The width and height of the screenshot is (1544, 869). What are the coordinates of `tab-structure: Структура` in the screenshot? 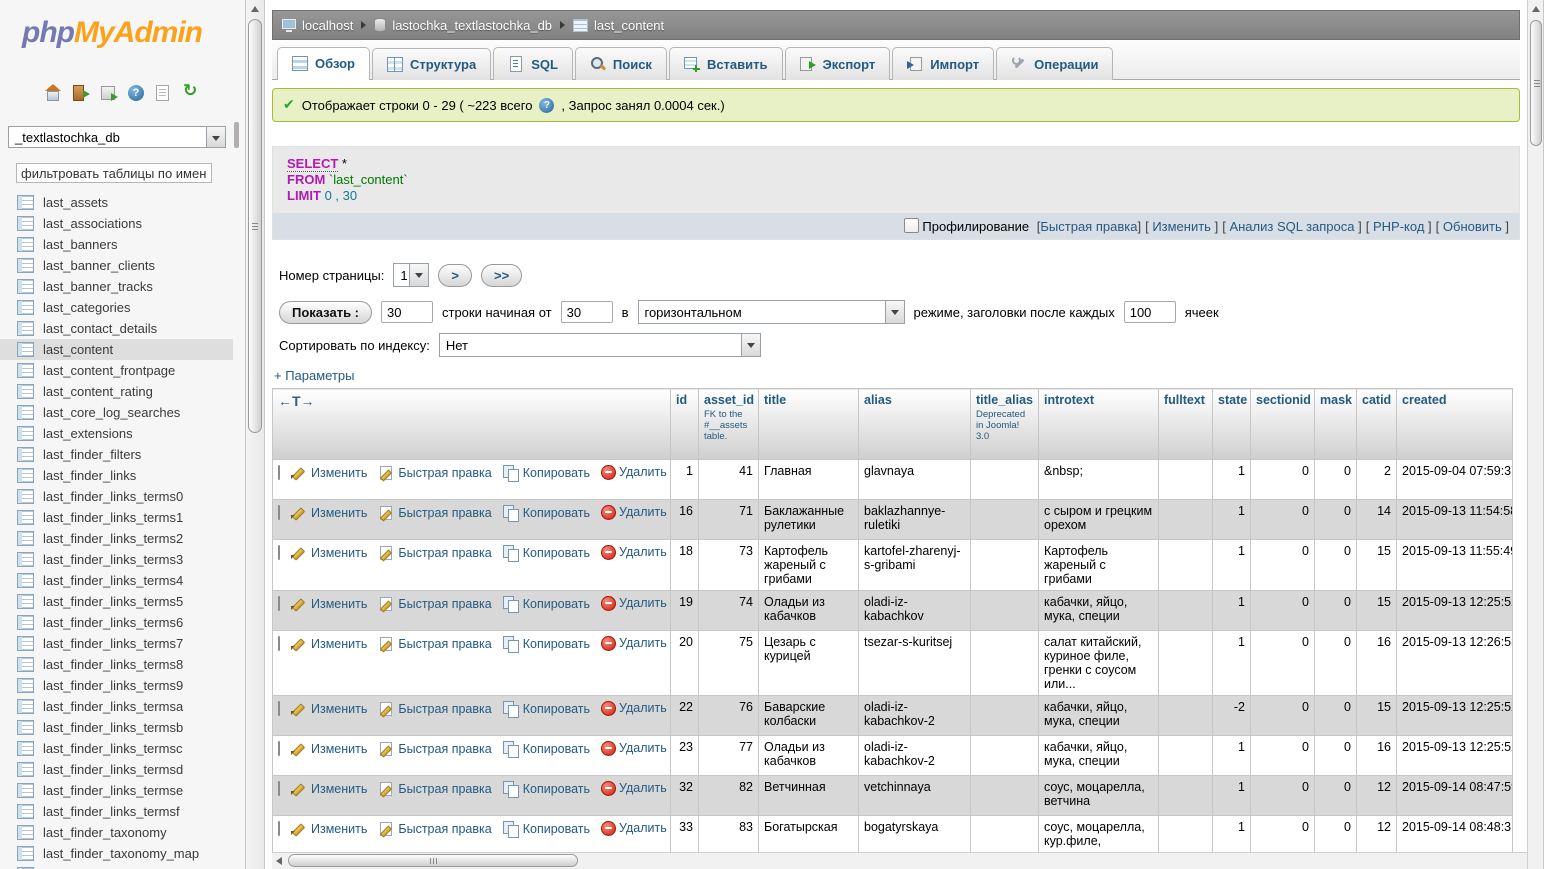 It's located at (432, 64).